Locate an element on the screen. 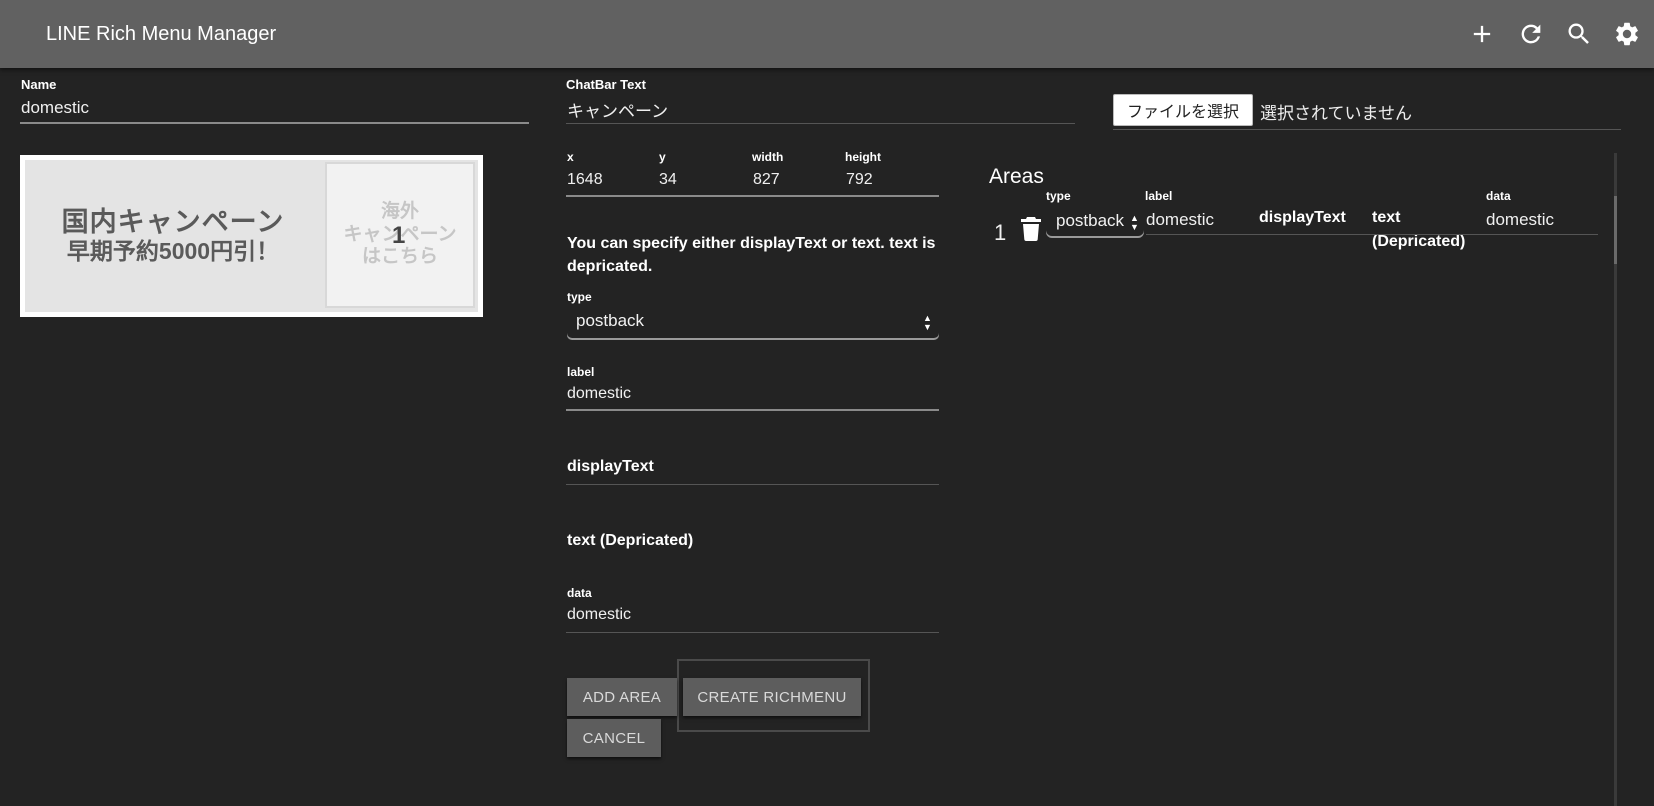 This screenshot has width=1654, height=806. search-icon is located at coordinates (1579, 34).